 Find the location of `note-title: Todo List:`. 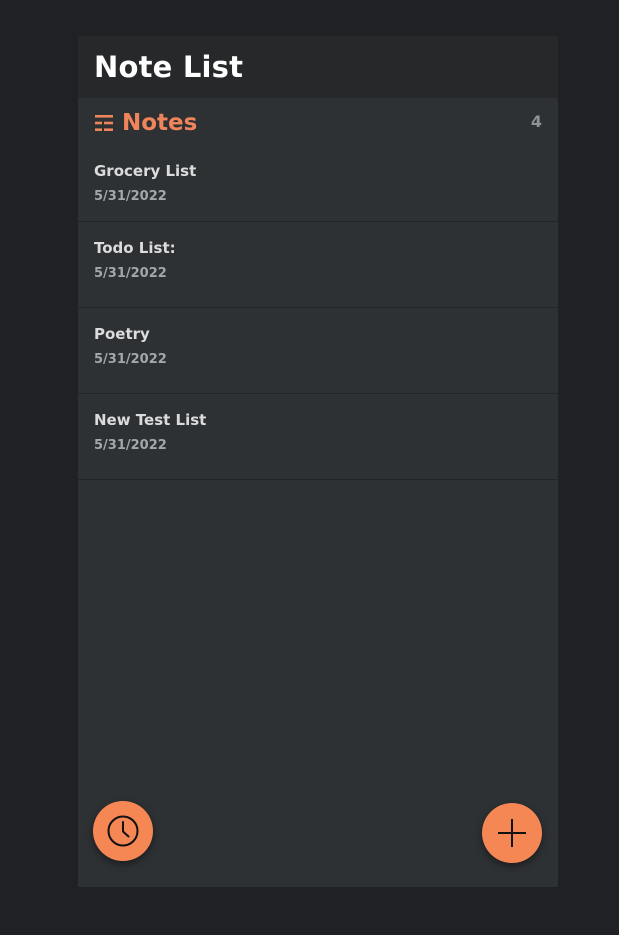

note-title: Todo List: is located at coordinates (135, 248).